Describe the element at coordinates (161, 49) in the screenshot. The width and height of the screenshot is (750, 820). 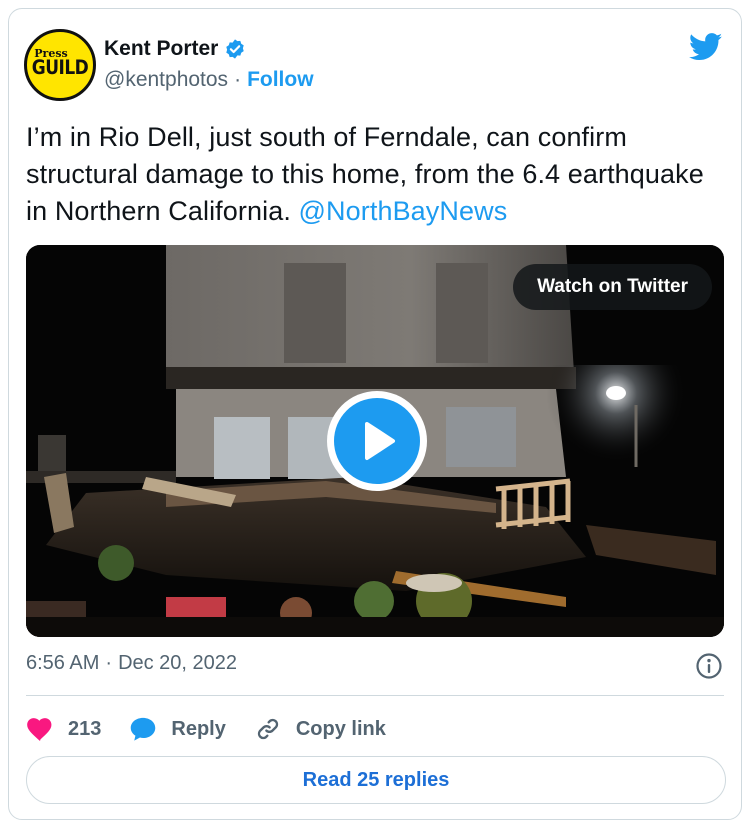
I see `author-display-name: Kent Porter` at that location.